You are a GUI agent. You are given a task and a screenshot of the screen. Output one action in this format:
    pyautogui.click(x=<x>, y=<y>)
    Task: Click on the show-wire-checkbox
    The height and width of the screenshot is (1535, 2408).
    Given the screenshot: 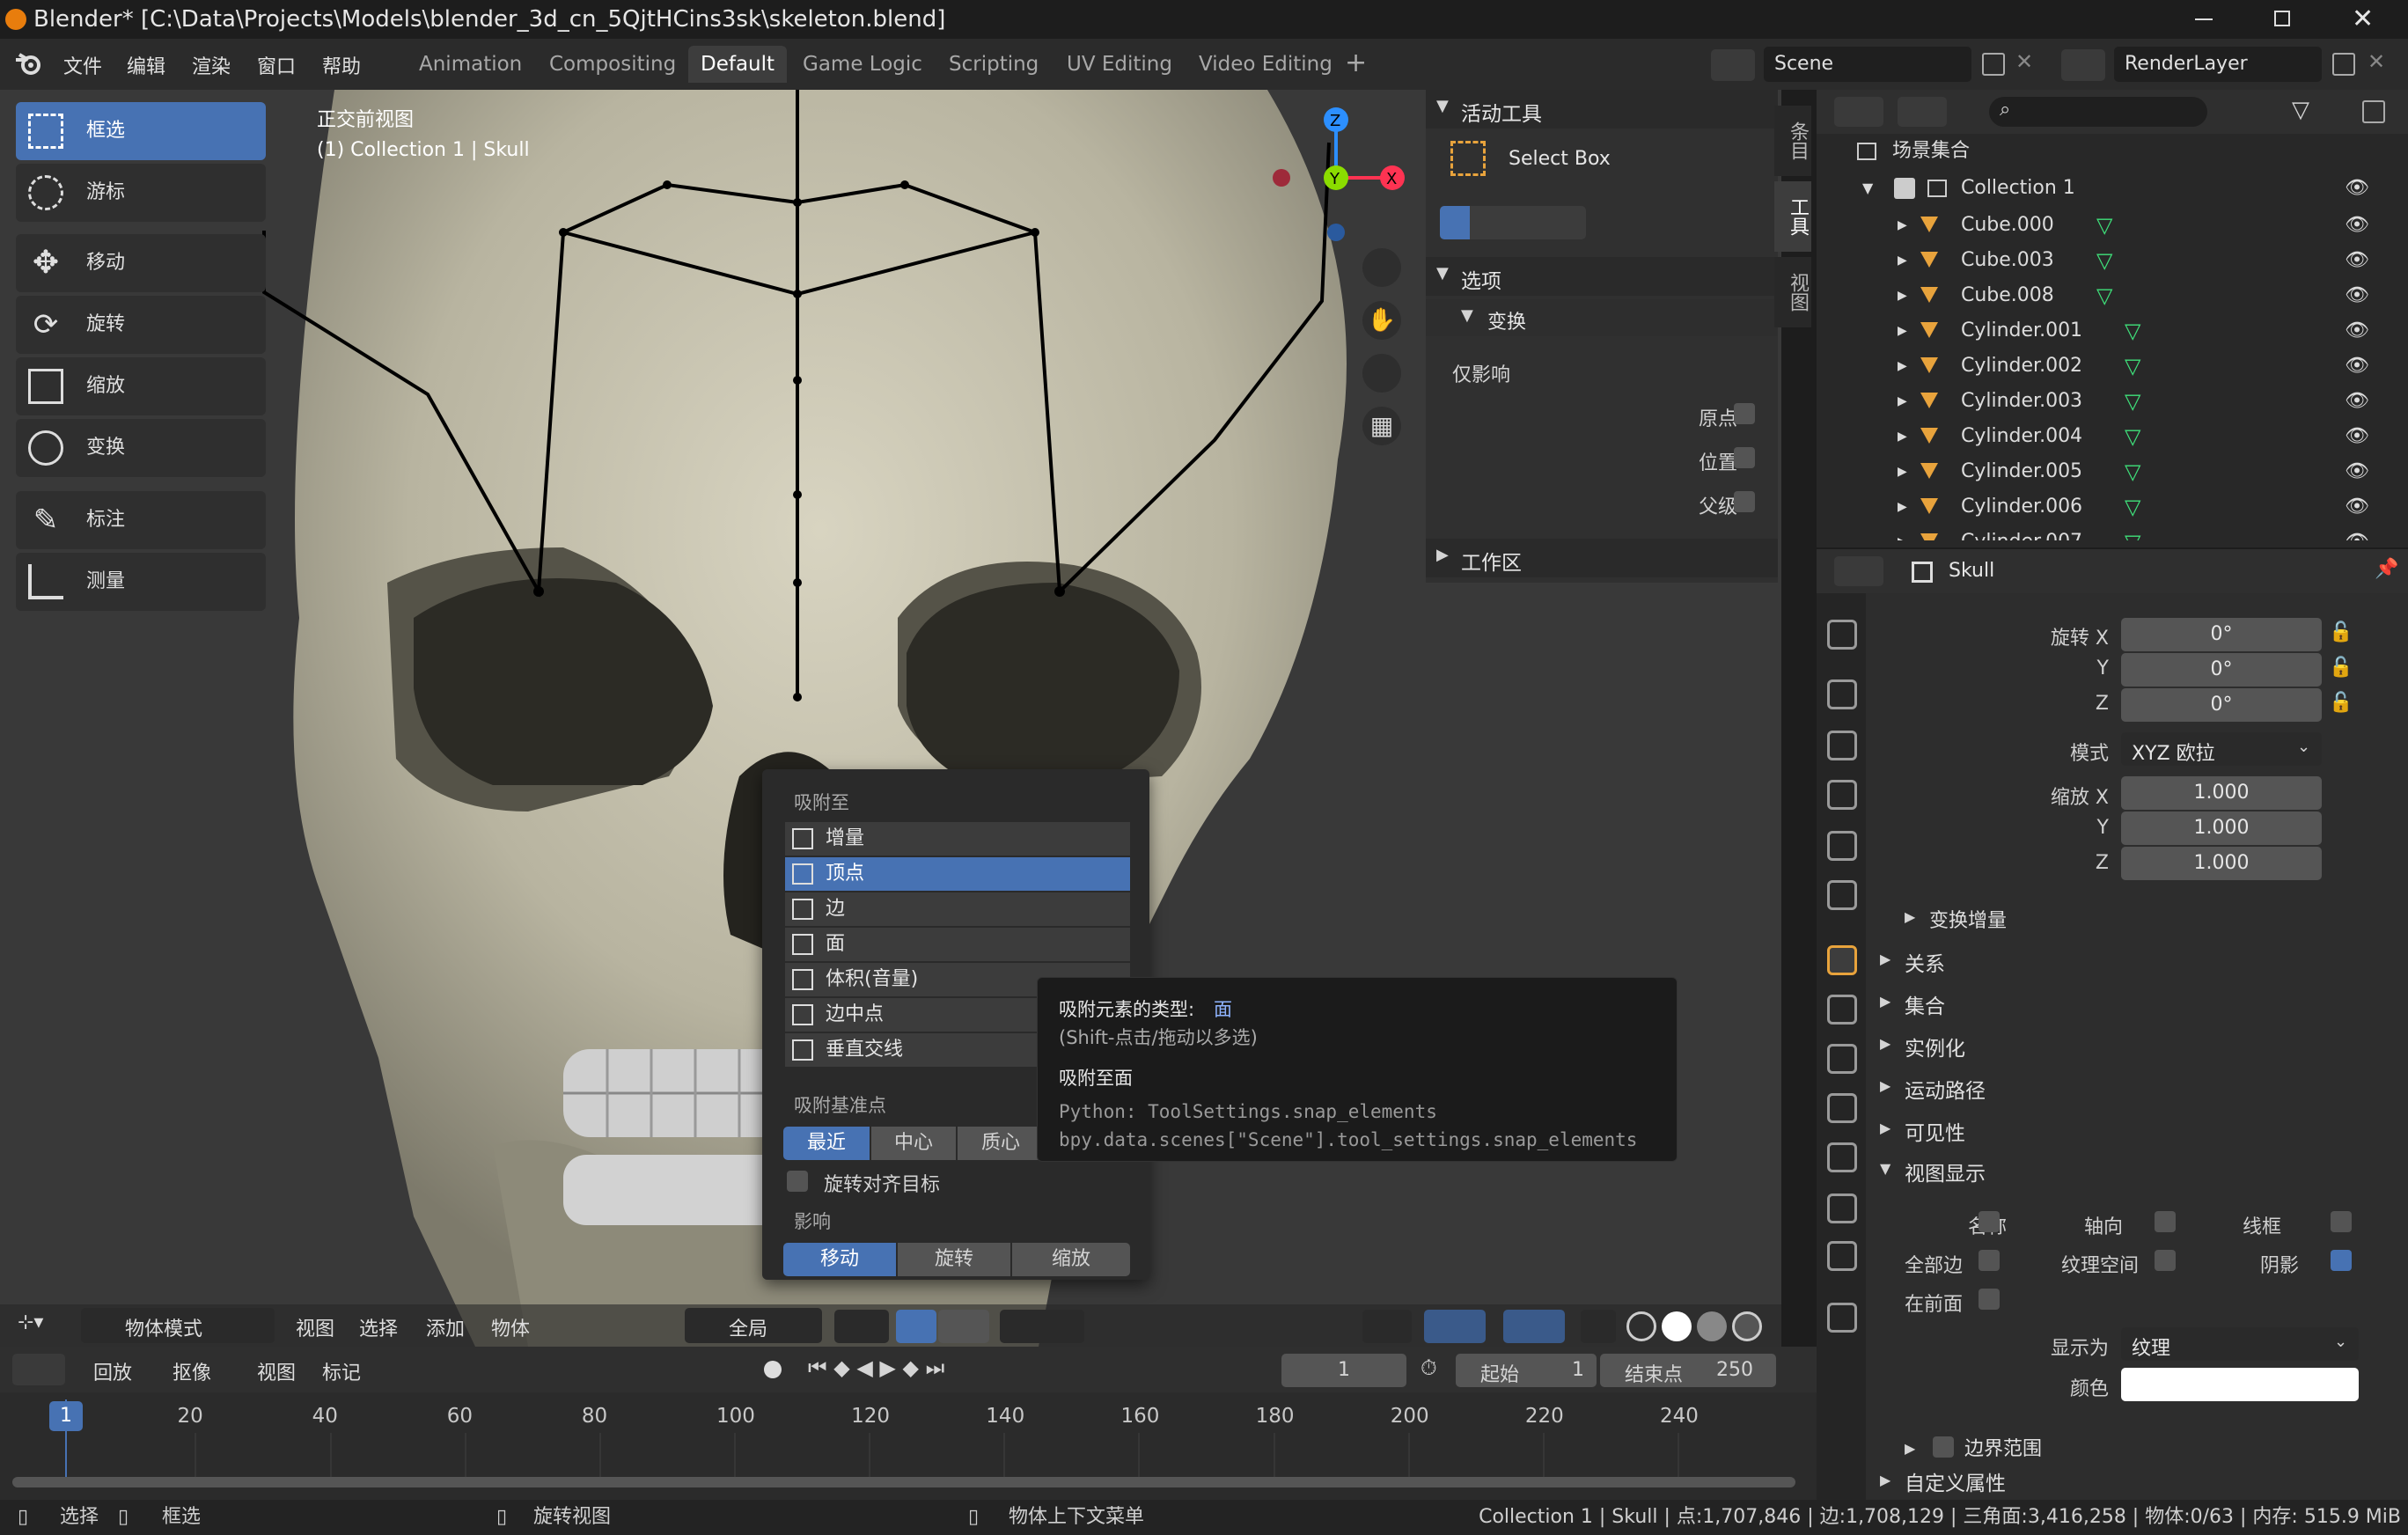 What is the action you would take?
    pyautogui.click(x=2341, y=1221)
    